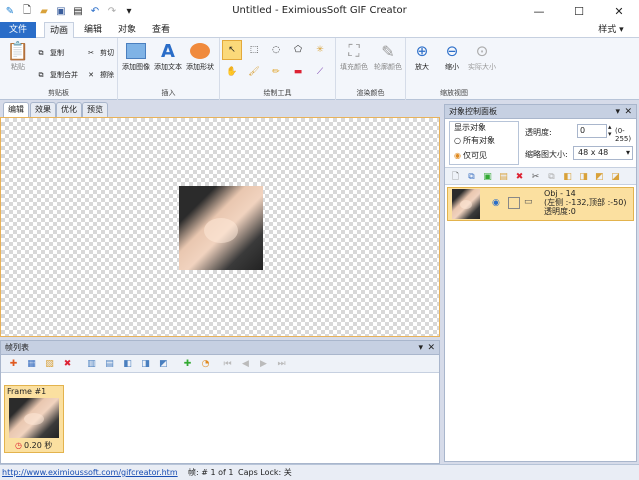  I want to click on zoom-out-button: ⊖ 缩小, so click(452, 56).